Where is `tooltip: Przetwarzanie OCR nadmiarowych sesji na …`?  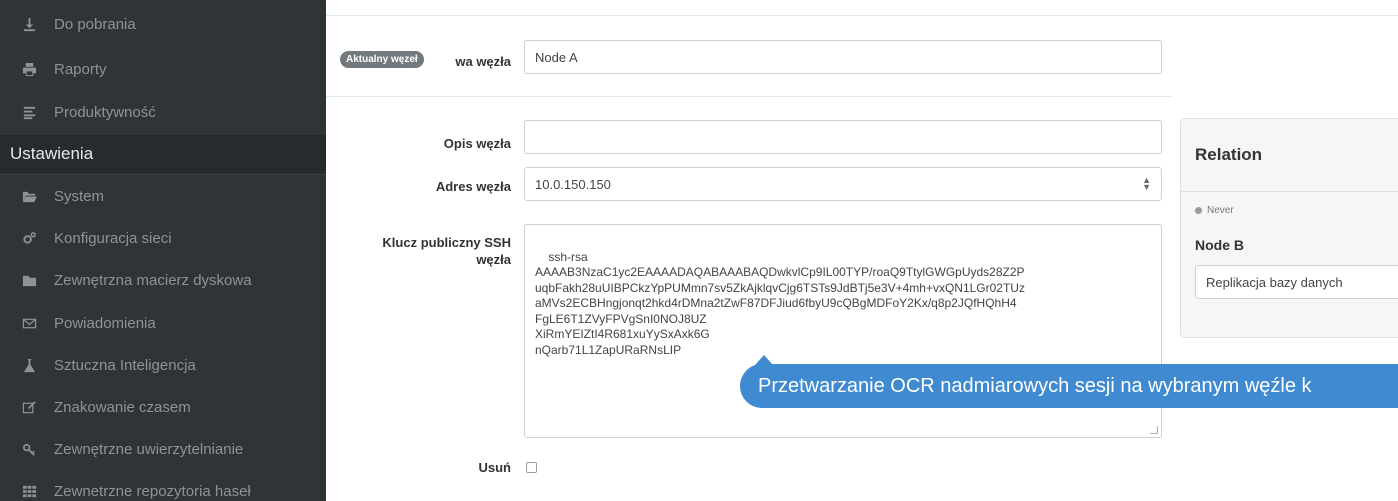 tooltip: Przetwarzanie OCR nadmiarowych sesji na … is located at coordinates (1069, 386).